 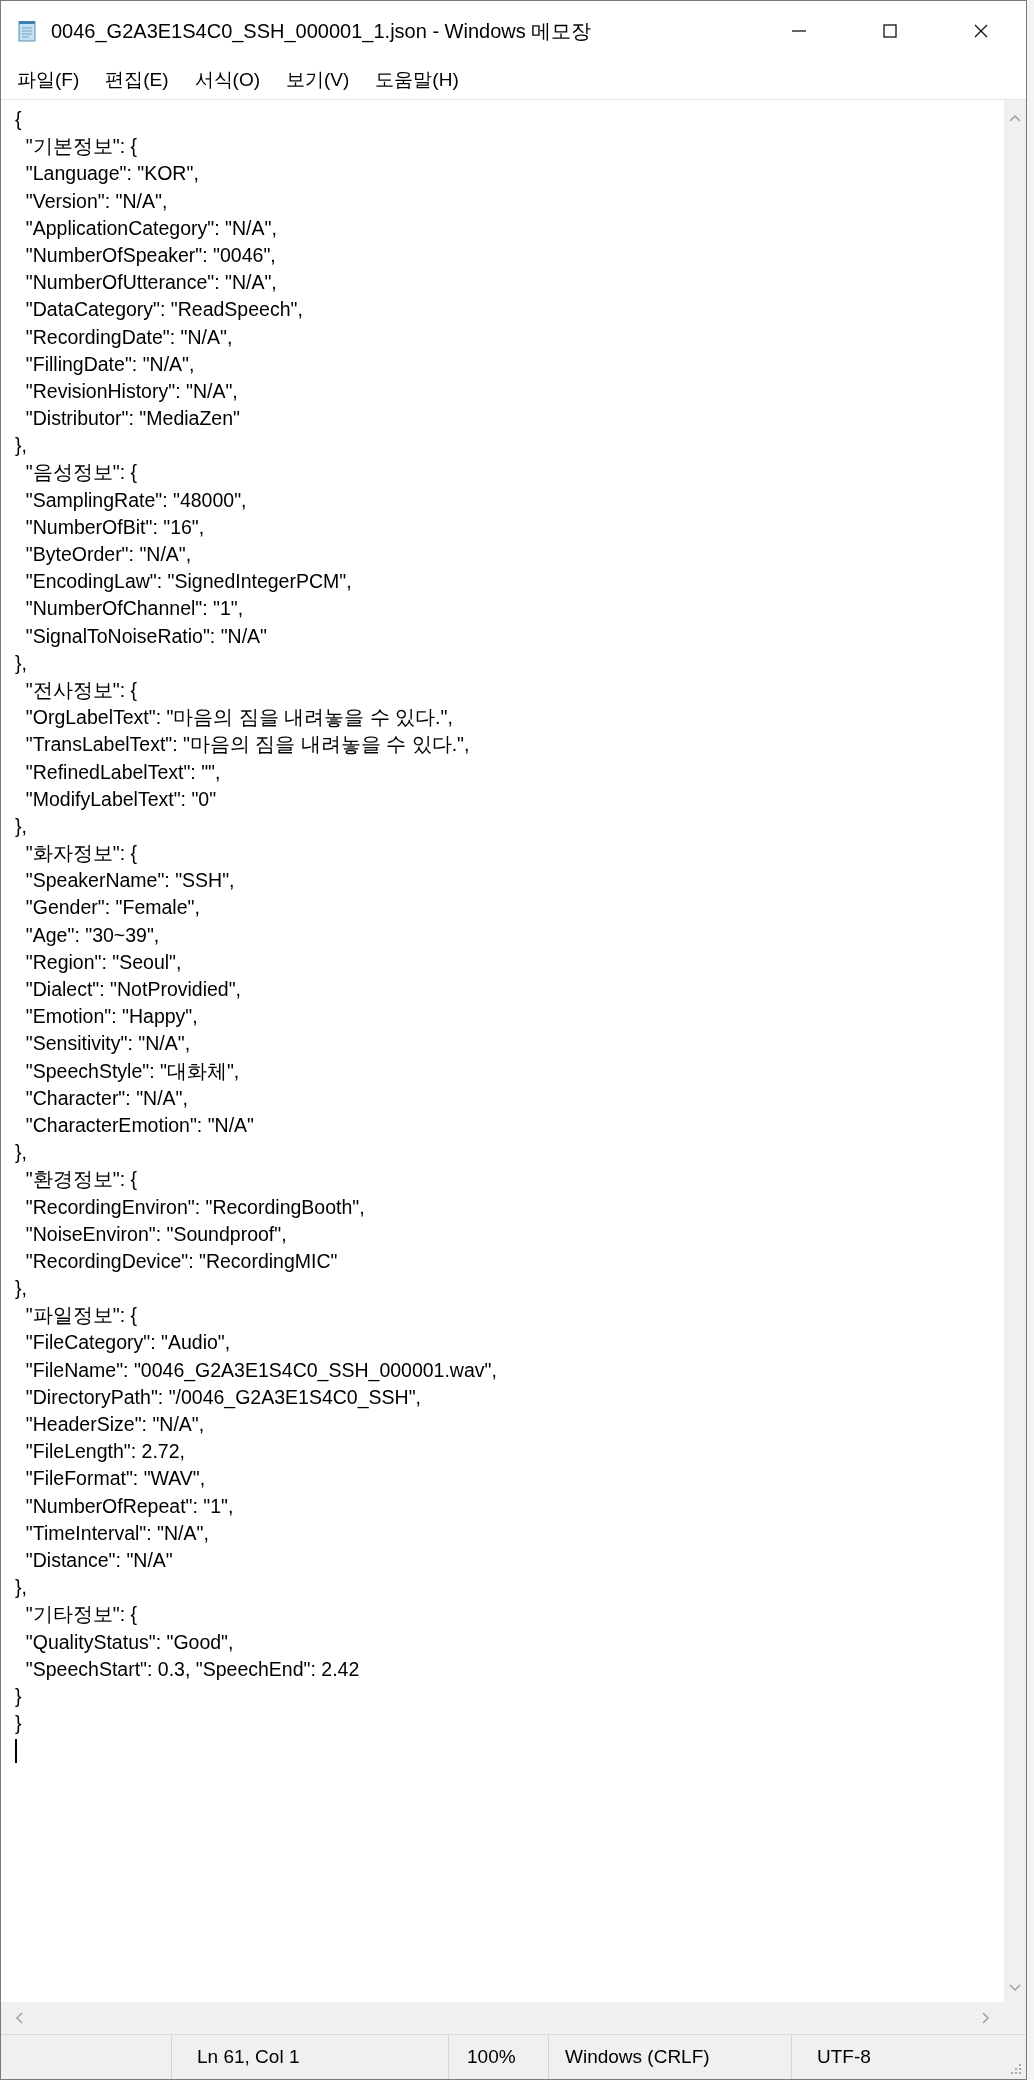 What do you see at coordinates (1015, 1051) in the screenshot?
I see `vertical-scrollbar` at bounding box center [1015, 1051].